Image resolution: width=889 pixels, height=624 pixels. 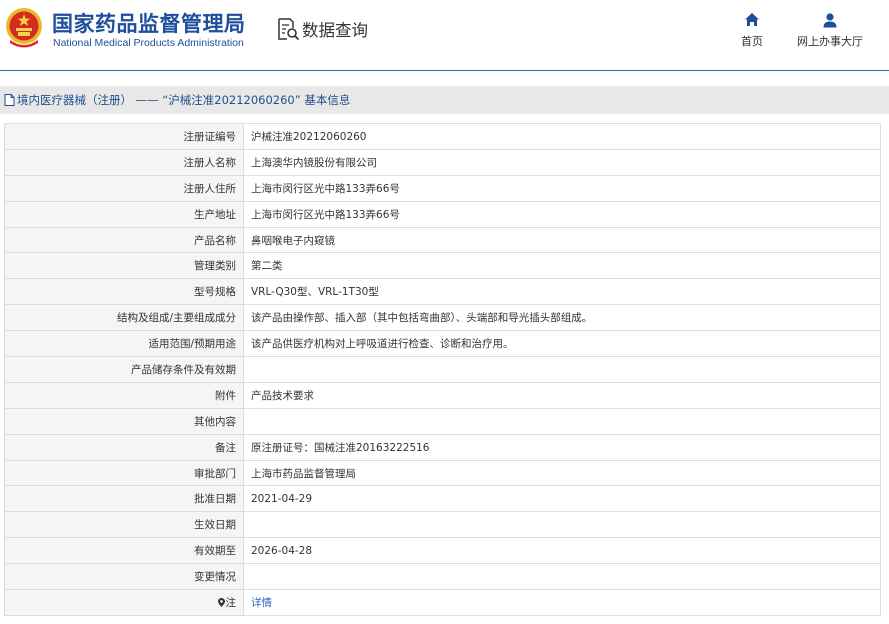 I want to click on field-label-text: 产品储存条件及有效期, so click(x=183, y=369).